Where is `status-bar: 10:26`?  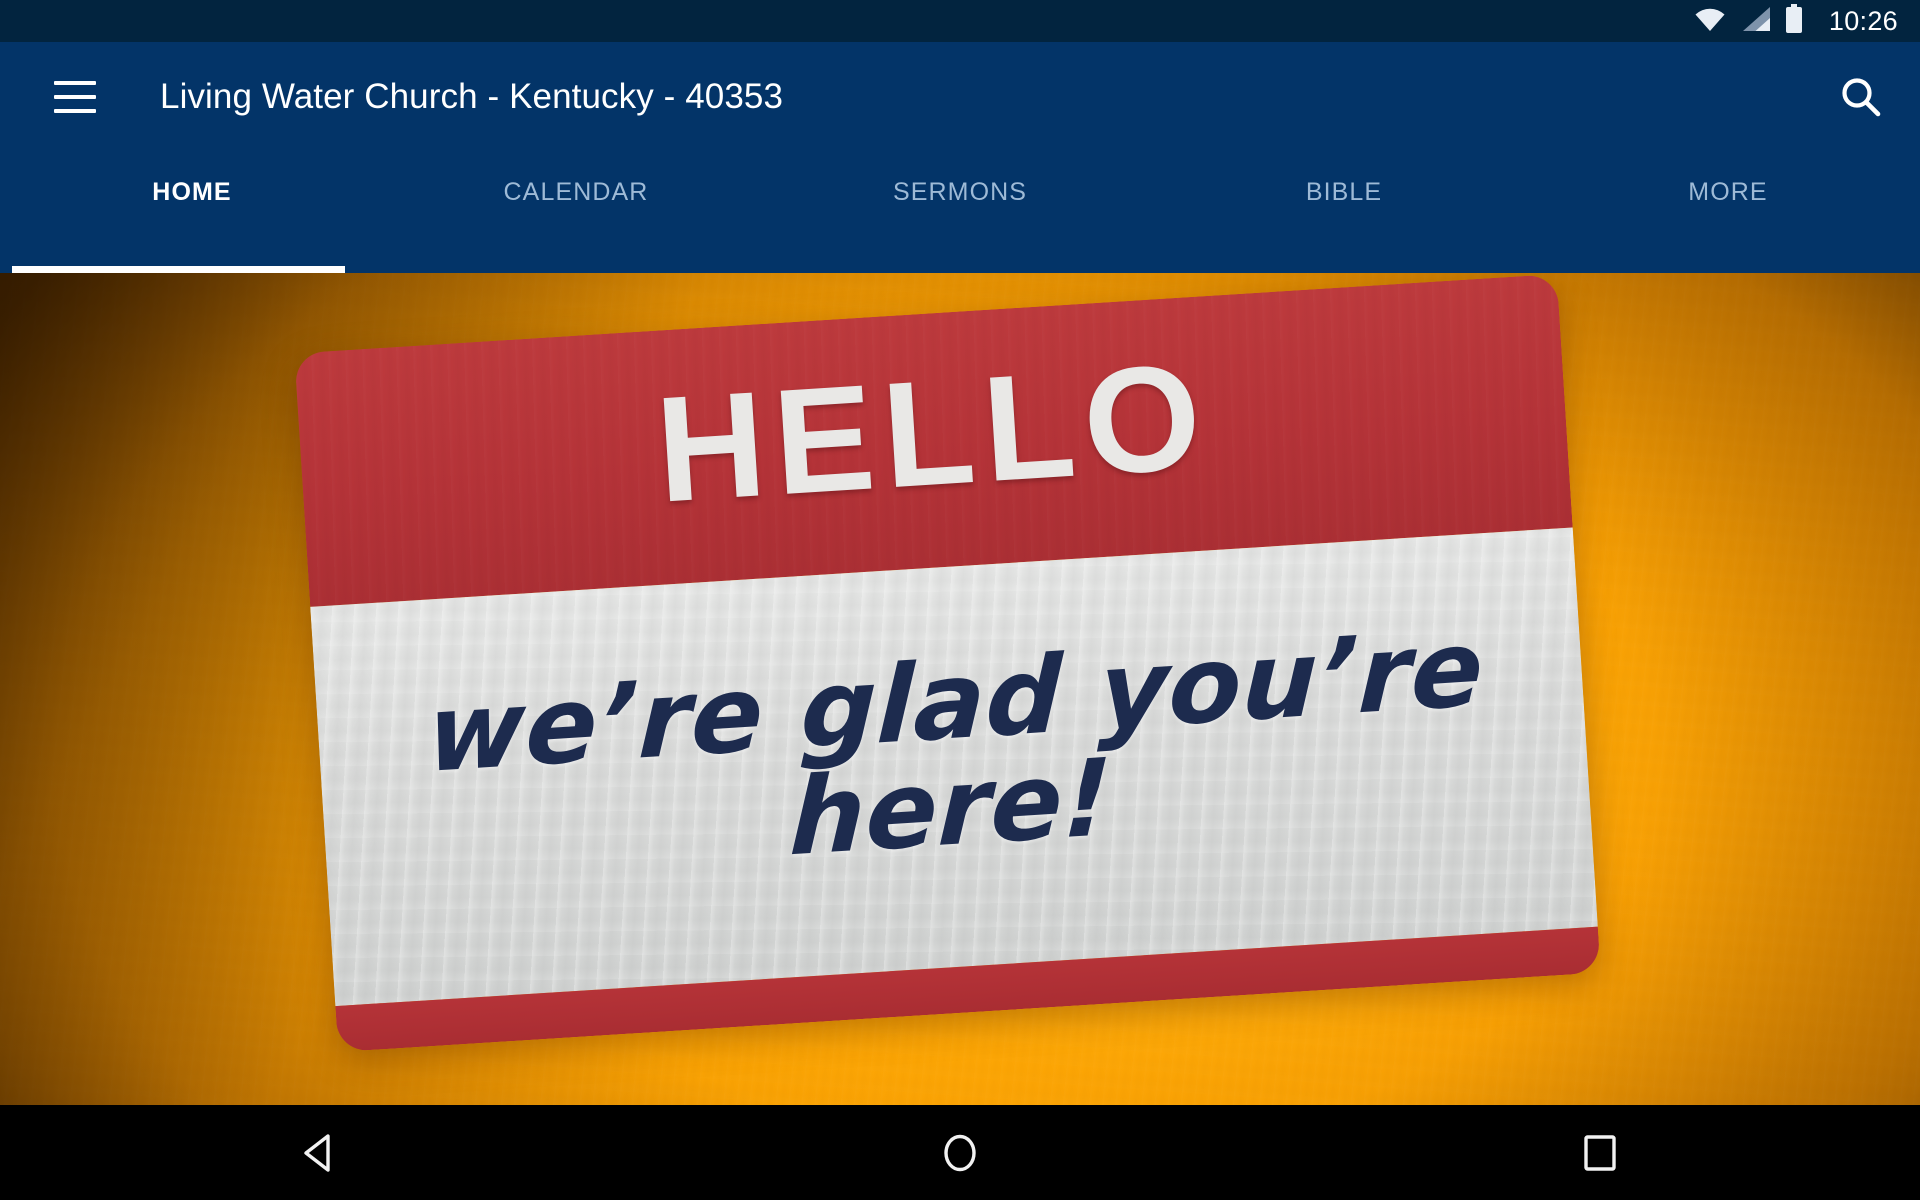 status-bar: 10:26 is located at coordinates (960, 21).